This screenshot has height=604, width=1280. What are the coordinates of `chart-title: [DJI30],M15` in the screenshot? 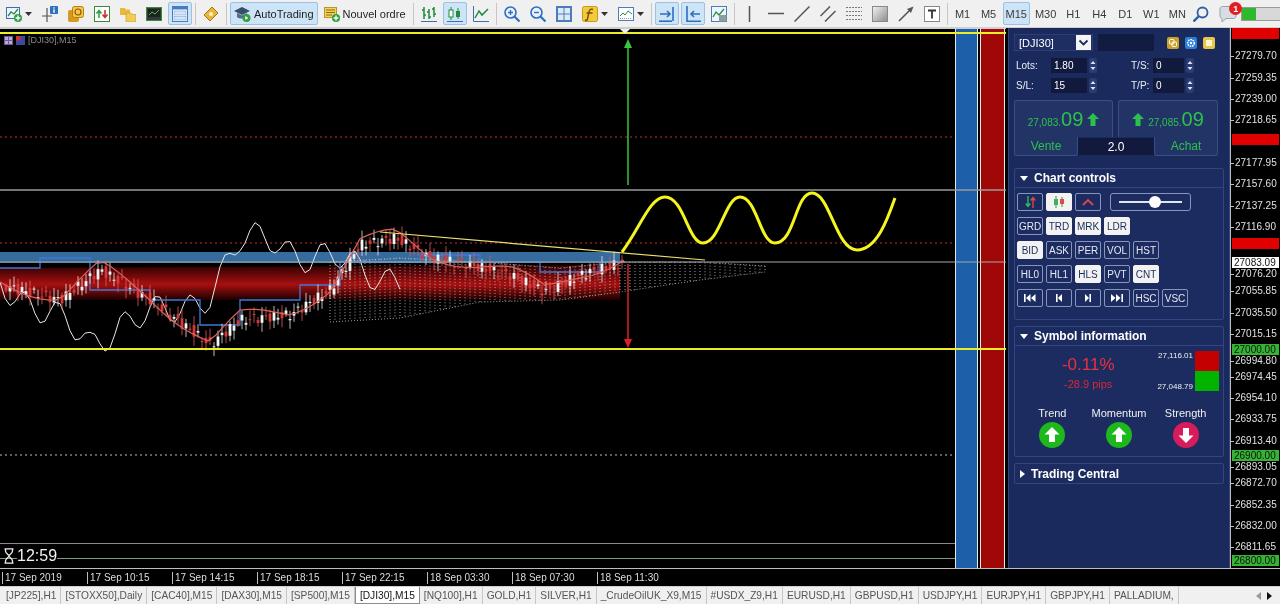 It's located at (52, 40).